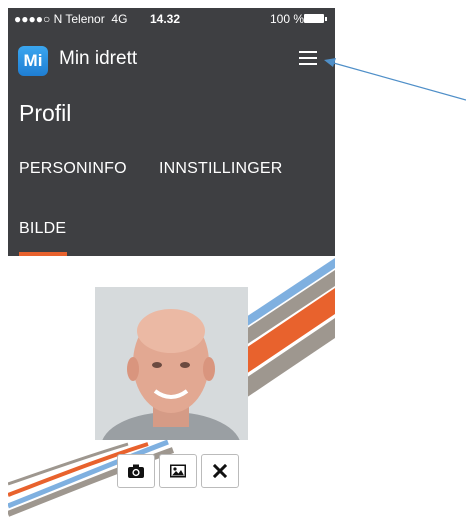  What do you see at coordinates (395, 79) in the screenshot?
I see `annotation-arrow` at bounding box center [395, 79].